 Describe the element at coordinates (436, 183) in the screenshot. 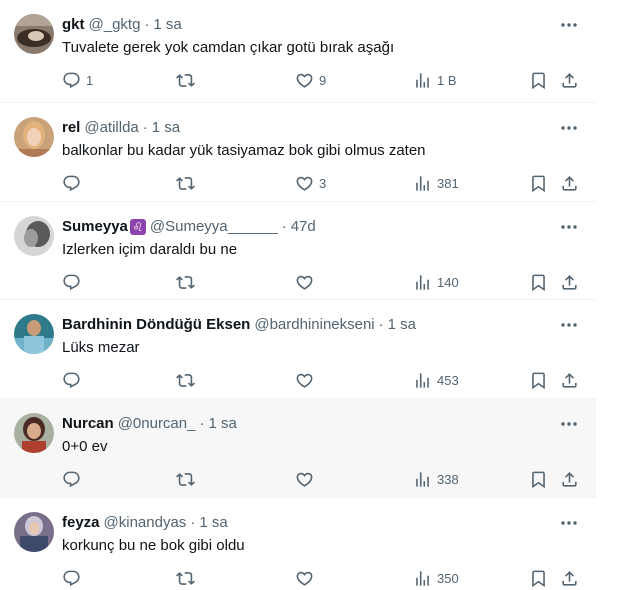

I see `views-button: 381` at that location.